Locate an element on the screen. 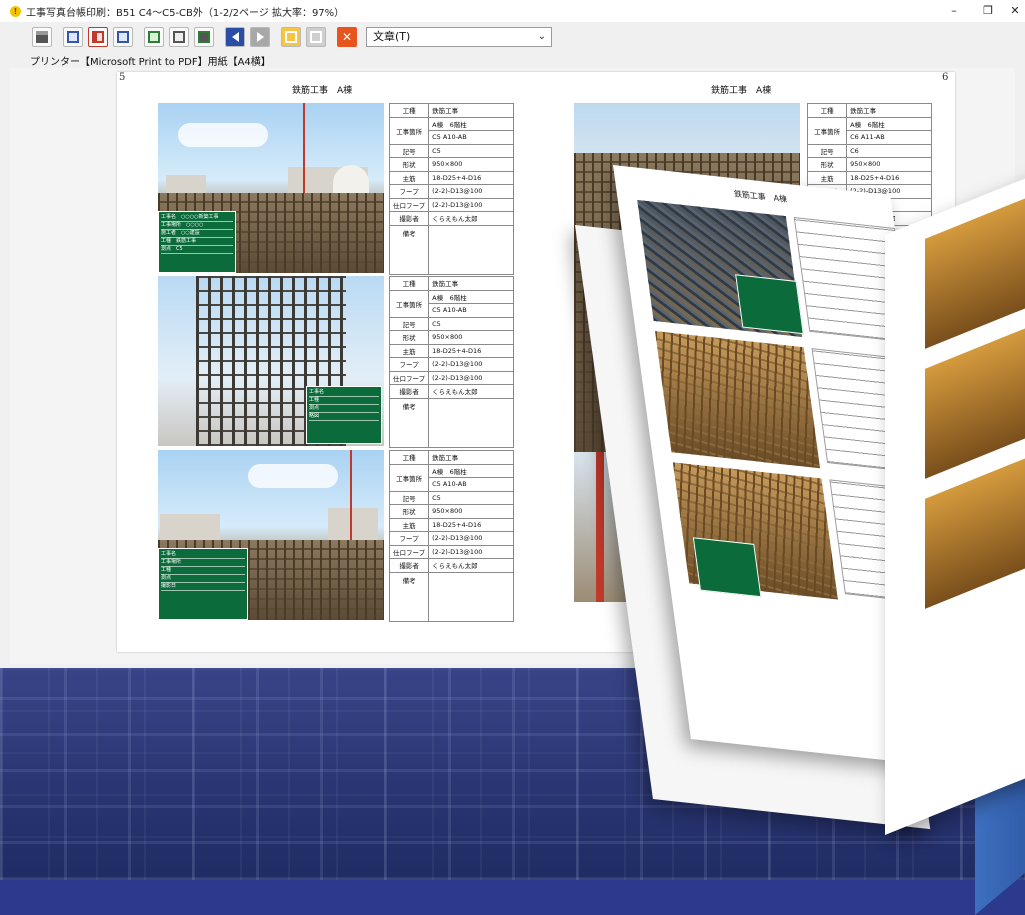 The height and width of the screenshot is (915, 1025). prev-page-button is located at coordinates (235, 37).